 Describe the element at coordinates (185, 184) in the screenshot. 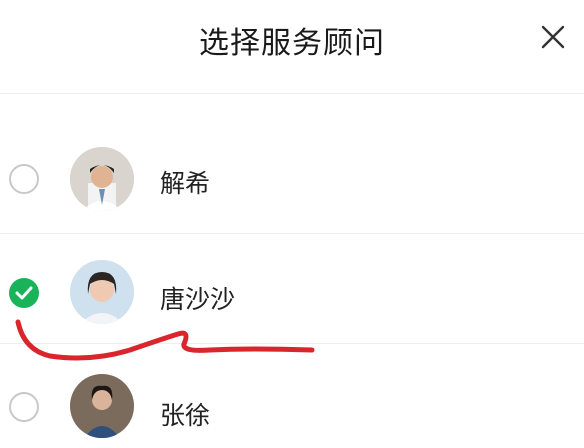

I see `consultant-name: 解希` at that location.